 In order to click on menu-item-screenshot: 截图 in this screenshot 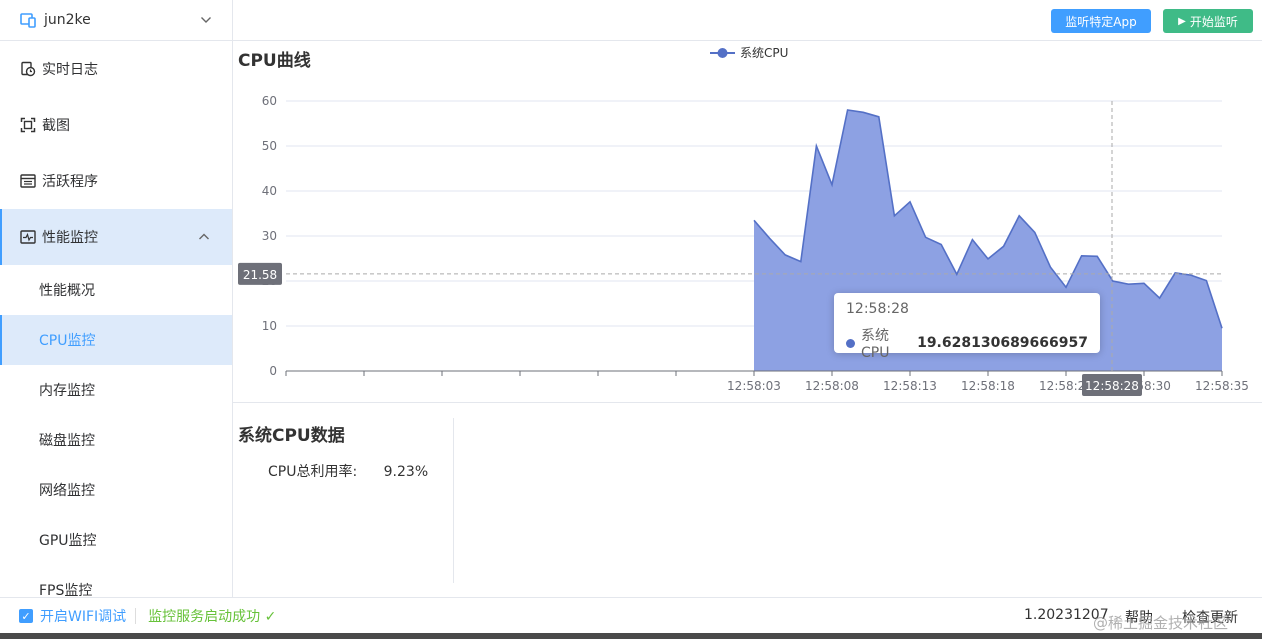, I will do `click(116, 125)`.